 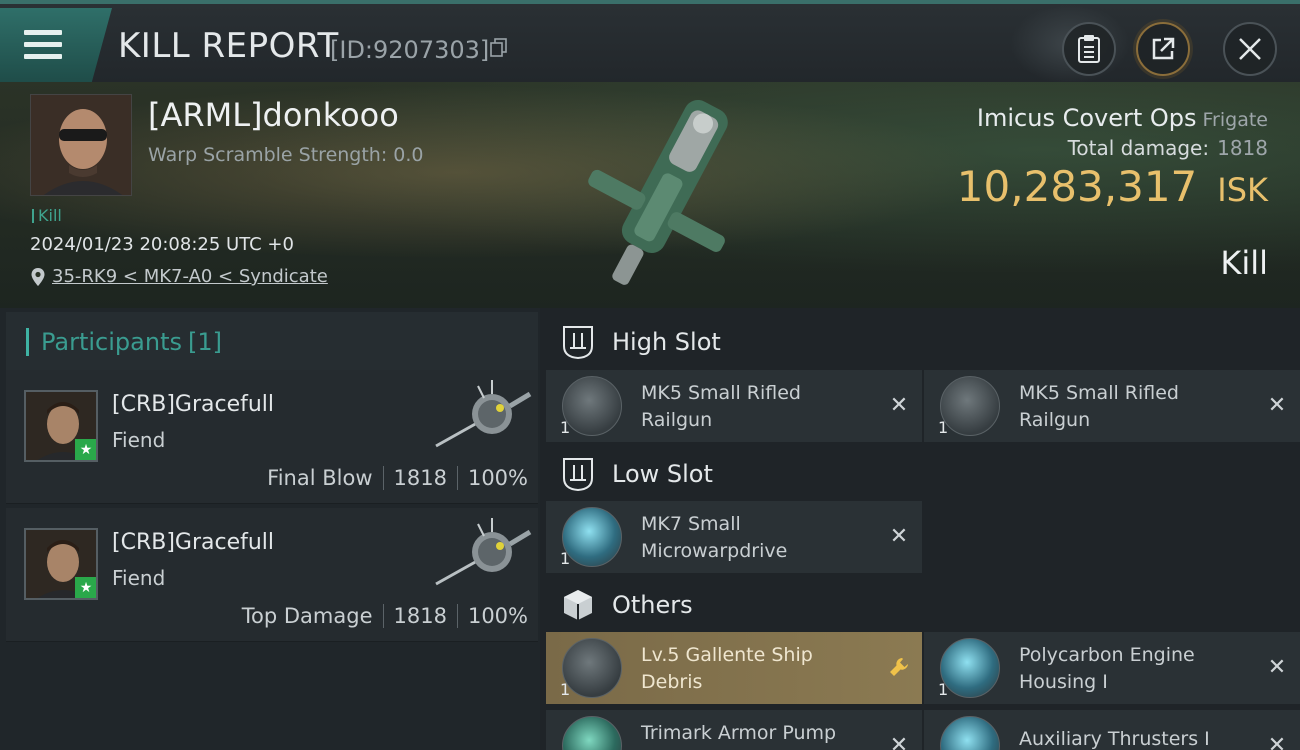 I want to click on participants-count: [1], so click(x=204, y=342).